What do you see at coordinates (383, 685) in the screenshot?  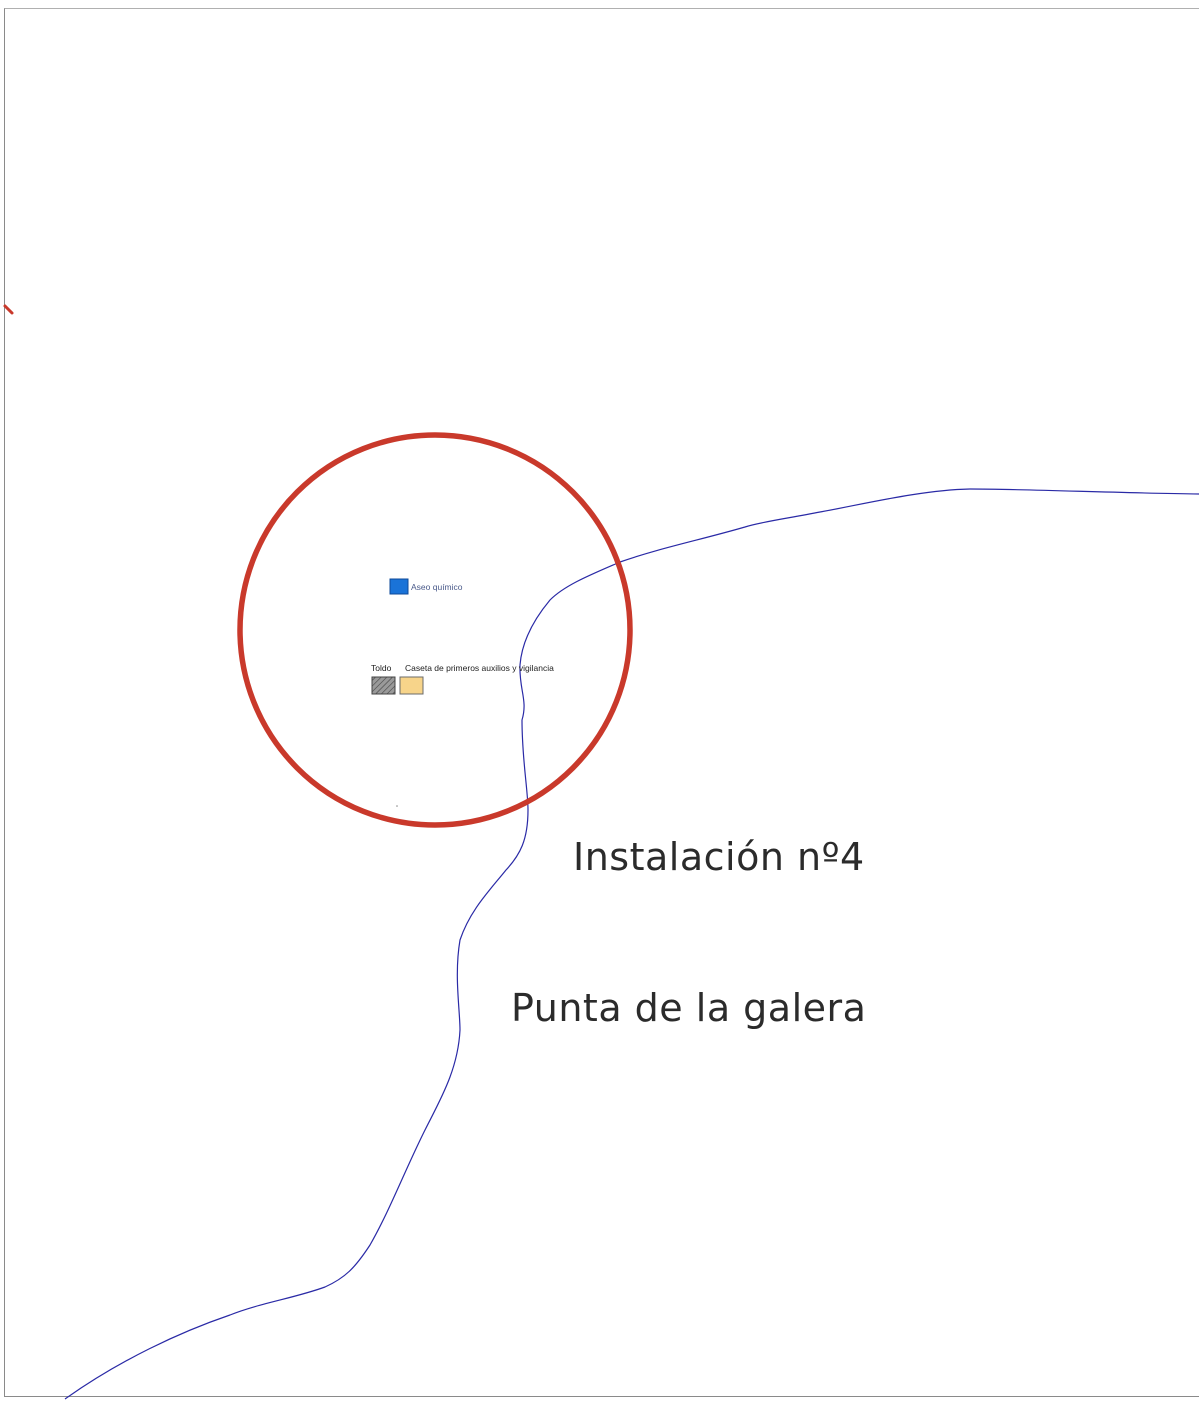 I see `toldo-hatched-icon` at bounding box center [383, 685].